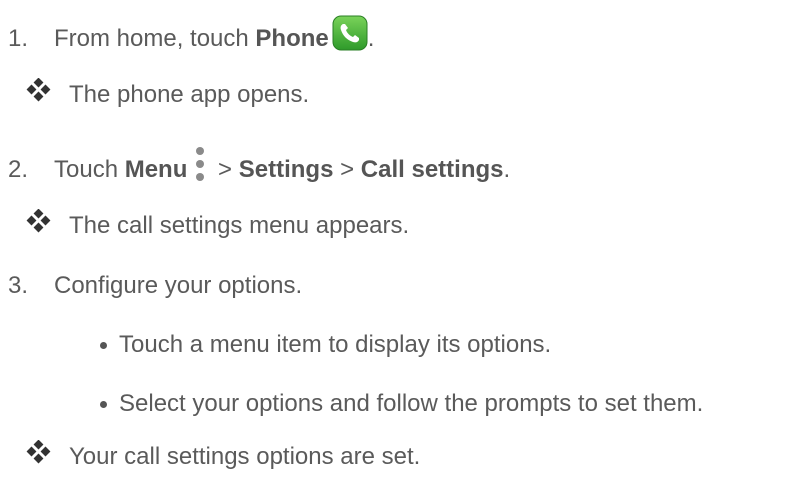 This screenshot has height=479, width=785. Describe the element at coordinates (292, 38) in the screenshot. I see `step-1-bold-phone: Phone` at that location.